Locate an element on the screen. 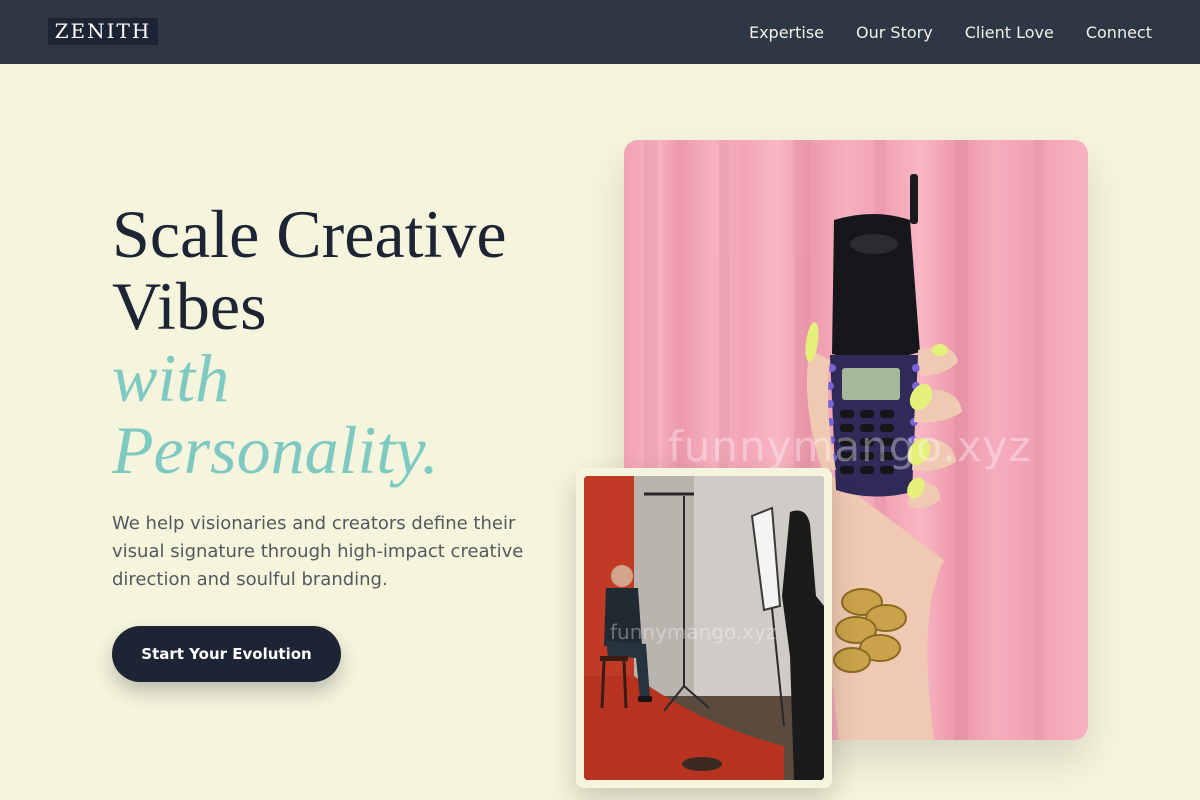 This screenshot has height=800, width=1200. studio-photo: funnymango.xyz is located at coordinates (704, 628).